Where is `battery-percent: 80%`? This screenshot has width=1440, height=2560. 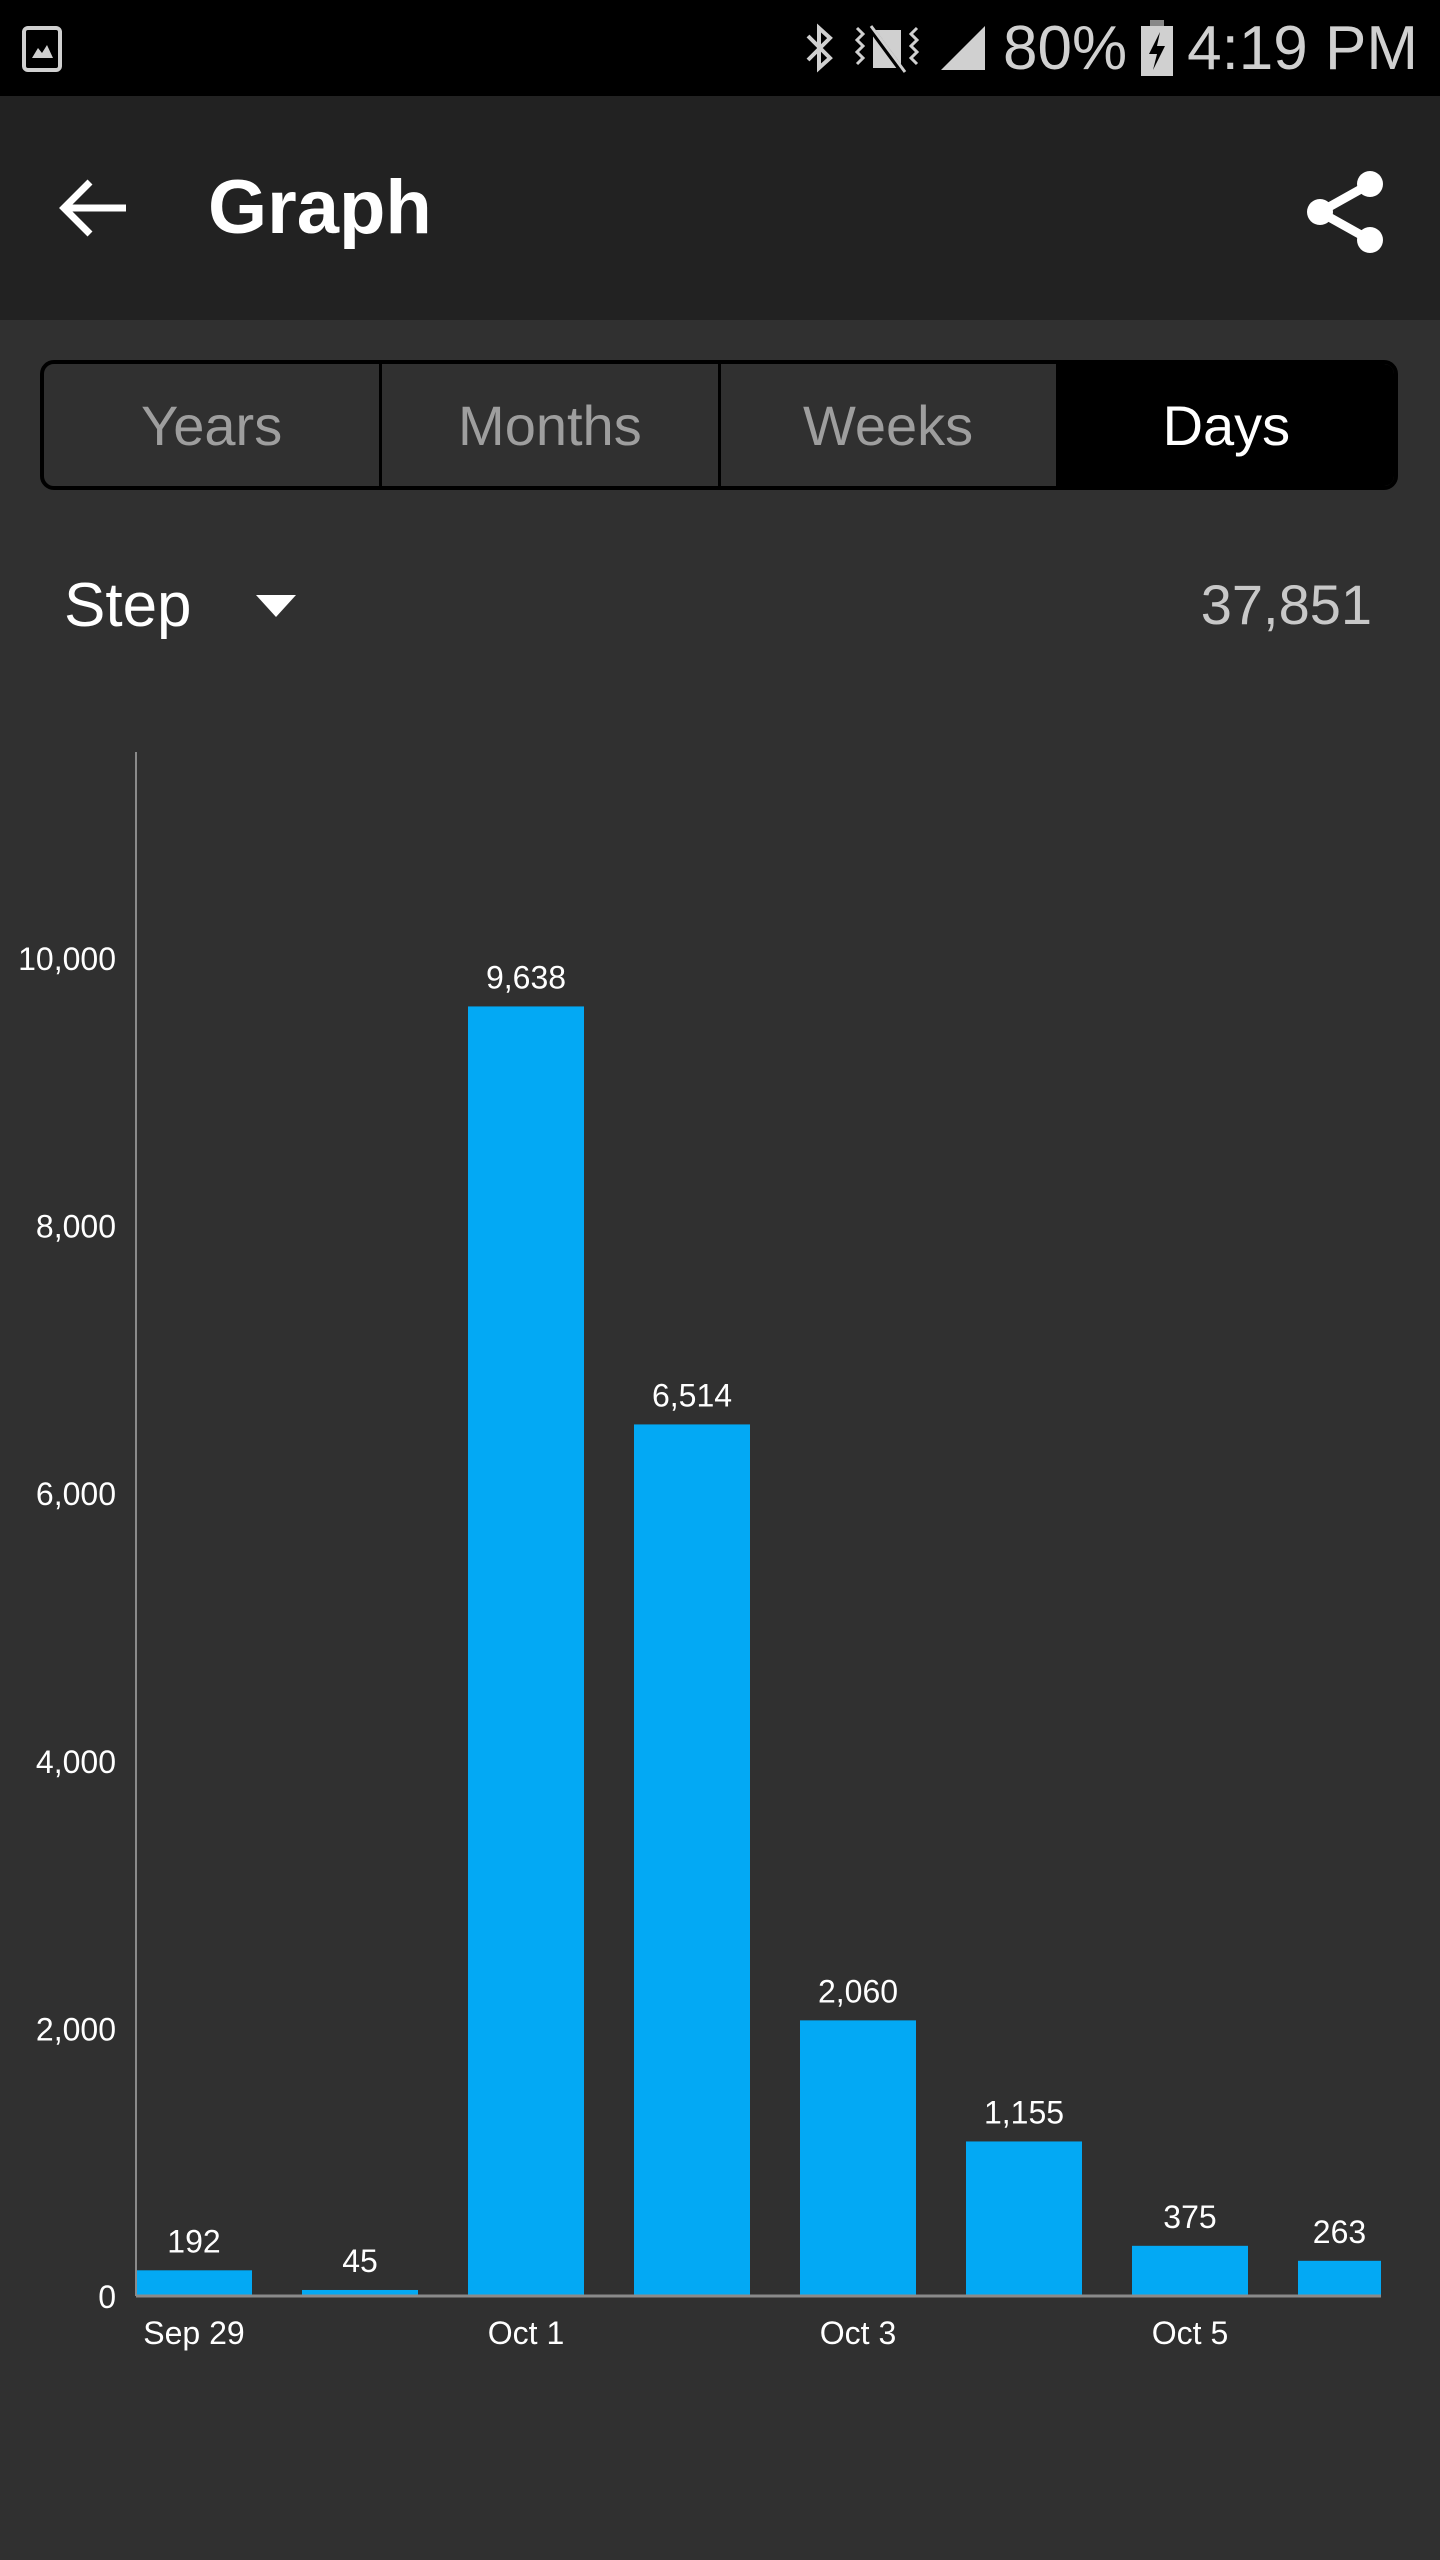 battery-percent: 80% is located at coordinates (1065, 48).